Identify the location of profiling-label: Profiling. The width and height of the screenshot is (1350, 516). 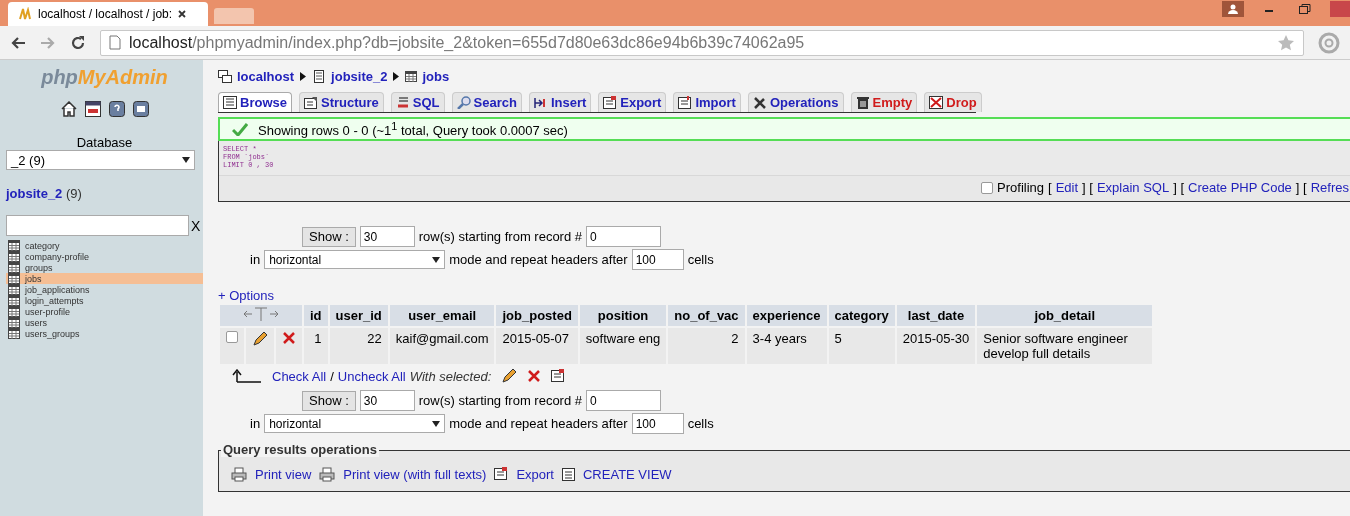
(1021, 187).